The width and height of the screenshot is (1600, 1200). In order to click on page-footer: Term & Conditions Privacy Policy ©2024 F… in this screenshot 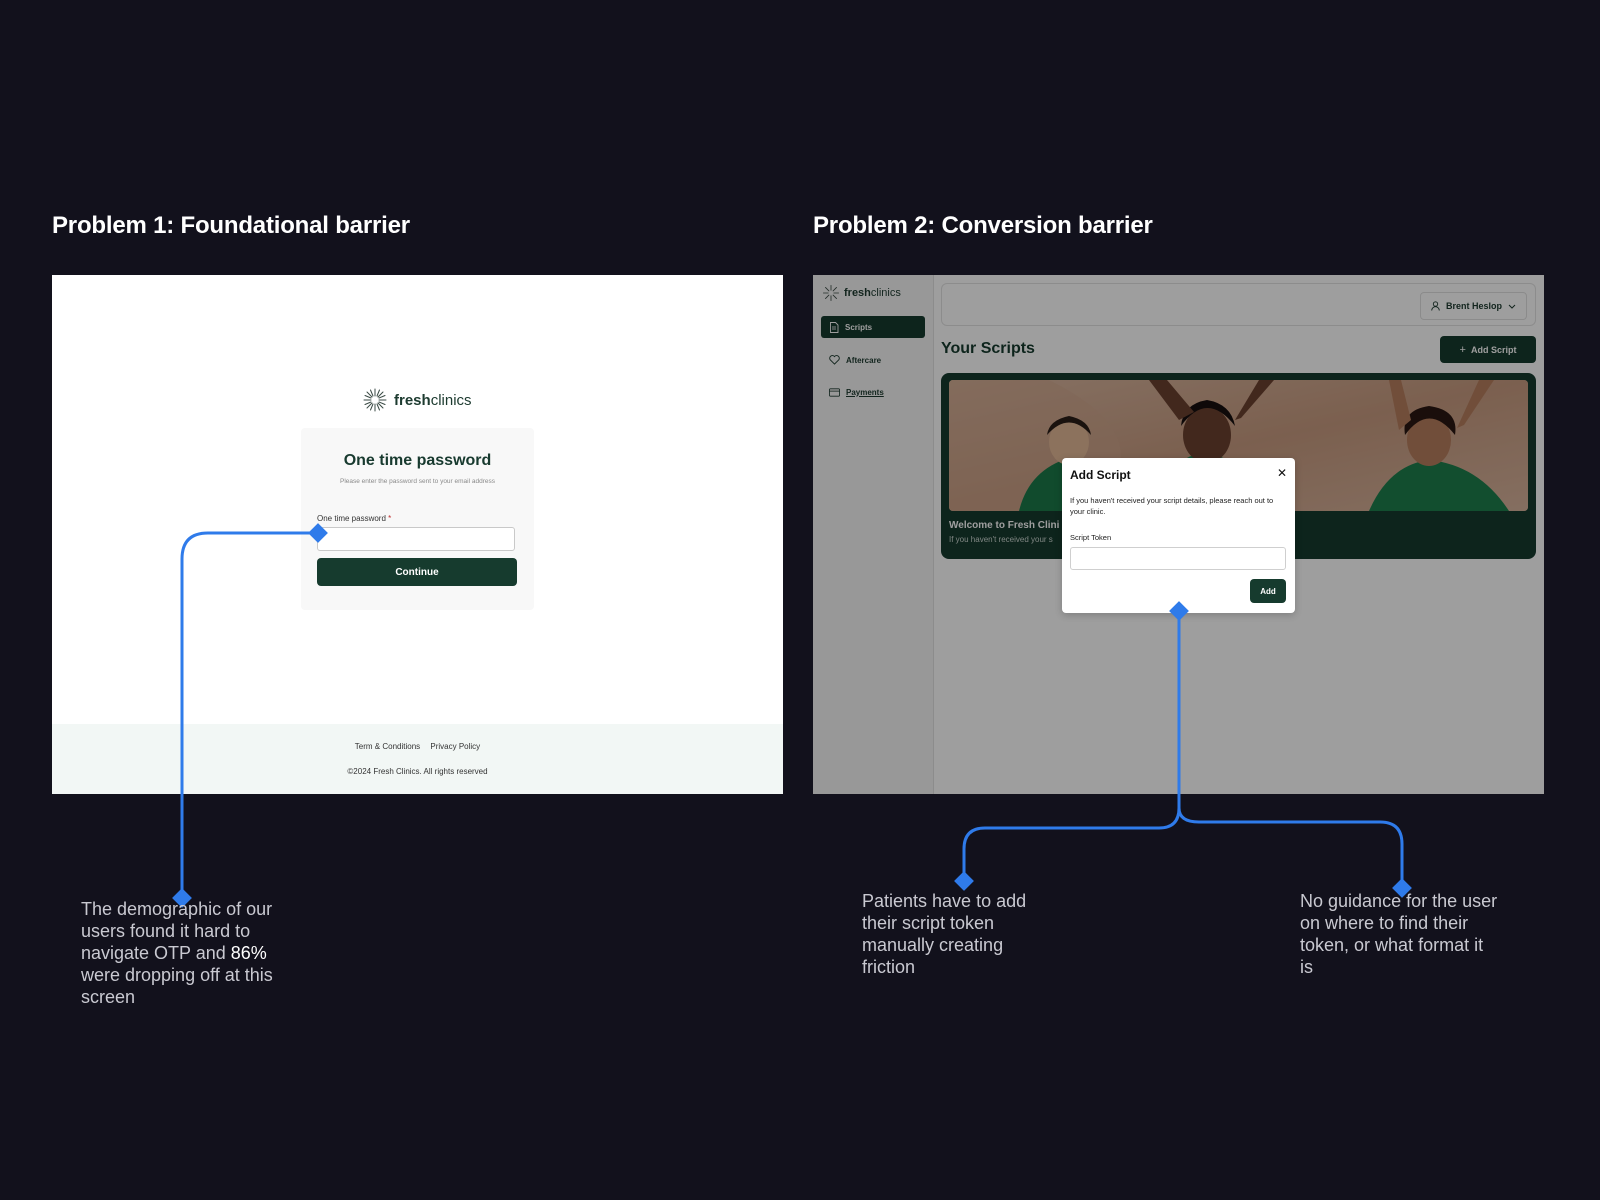, I will do `click(417, 759)`.